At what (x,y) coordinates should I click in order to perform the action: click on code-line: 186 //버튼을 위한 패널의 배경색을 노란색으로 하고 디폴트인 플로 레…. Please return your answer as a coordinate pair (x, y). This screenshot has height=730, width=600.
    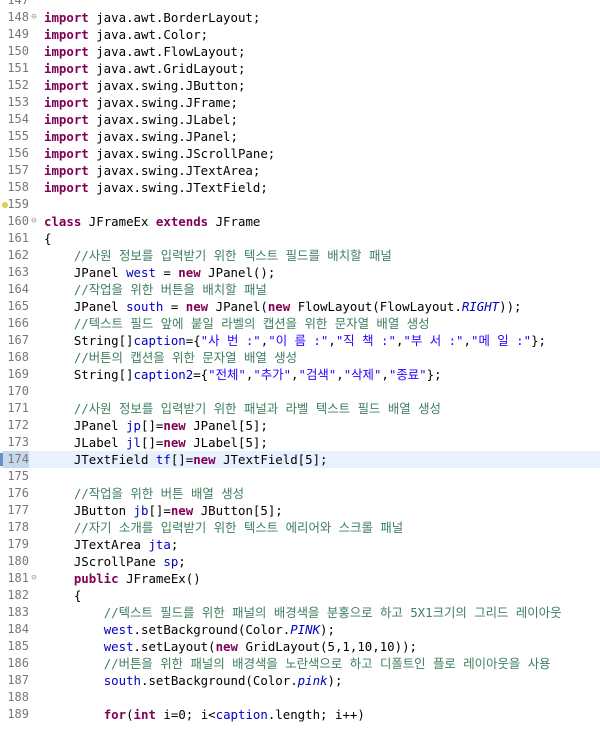
    Looking at the image, I should click on (300, 663).